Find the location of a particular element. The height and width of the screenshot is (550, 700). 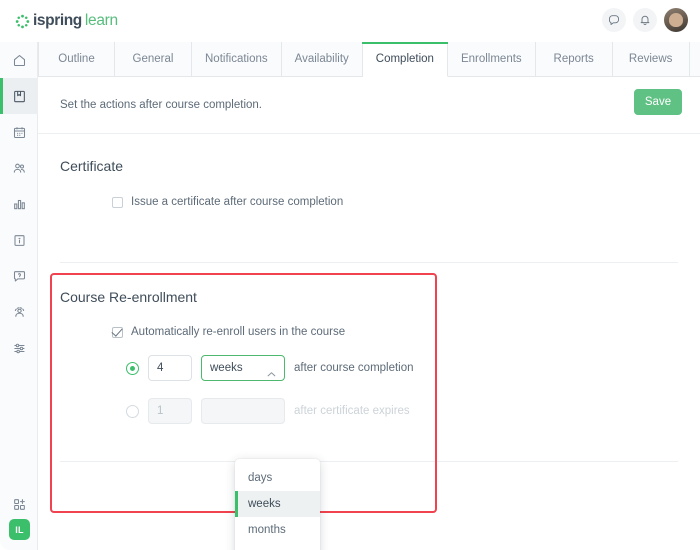

dropdown-option-months: months is located at coordinates (277, 530).